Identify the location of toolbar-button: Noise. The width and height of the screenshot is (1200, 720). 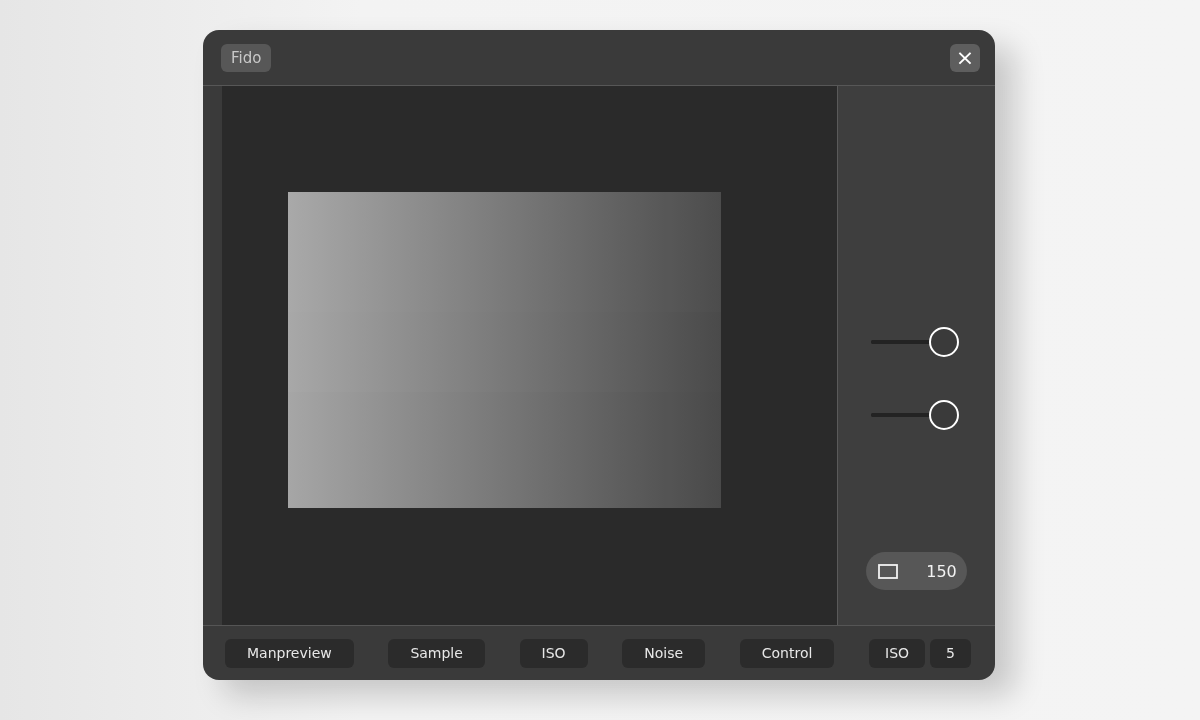
(664, 653).